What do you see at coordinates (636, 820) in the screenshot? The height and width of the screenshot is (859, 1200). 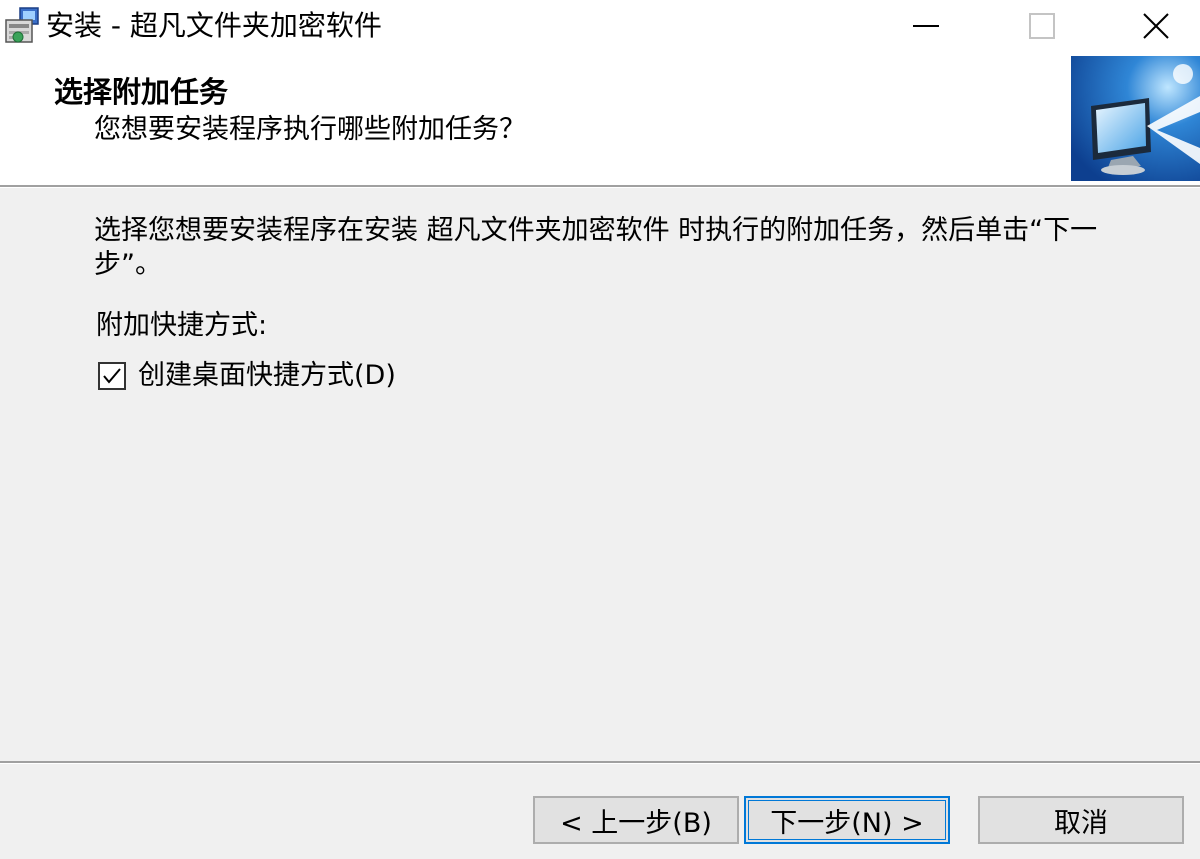 I see `back-button: < 上一步(B)` at bounding box center [636, 820].